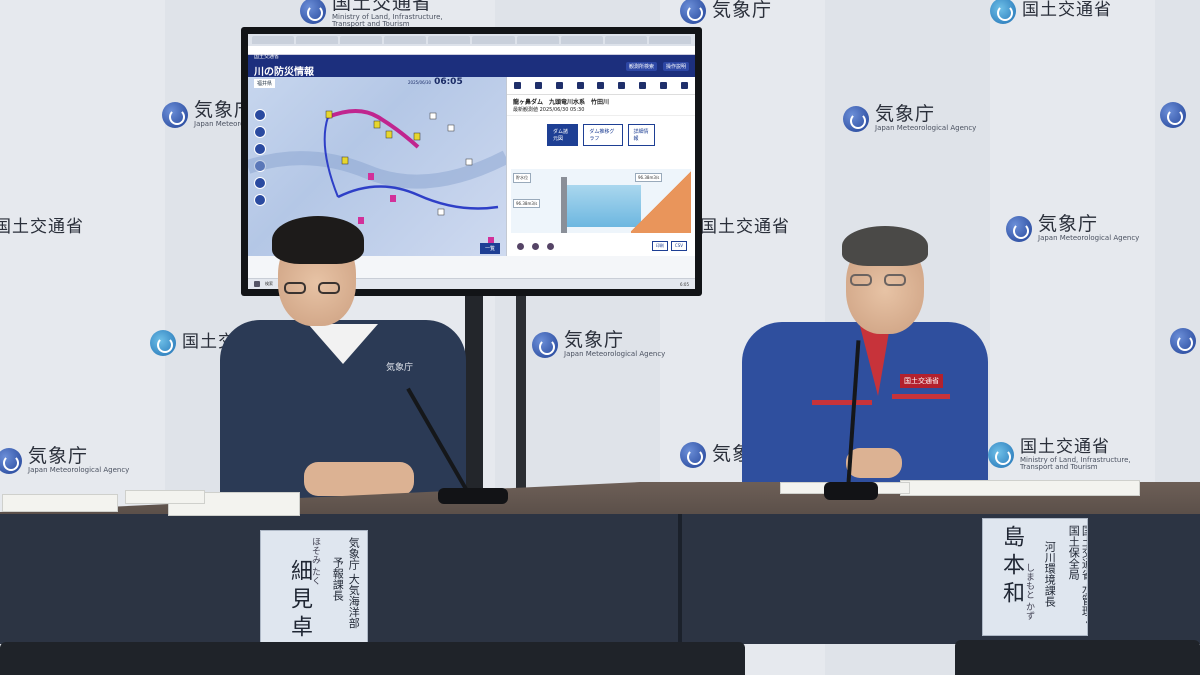 This screenshot has width=1200, height=675. What do you see at coordinates (489, 248) in the screenshot?
I see `list-button: 一覧` at bounding box center [489, 248].